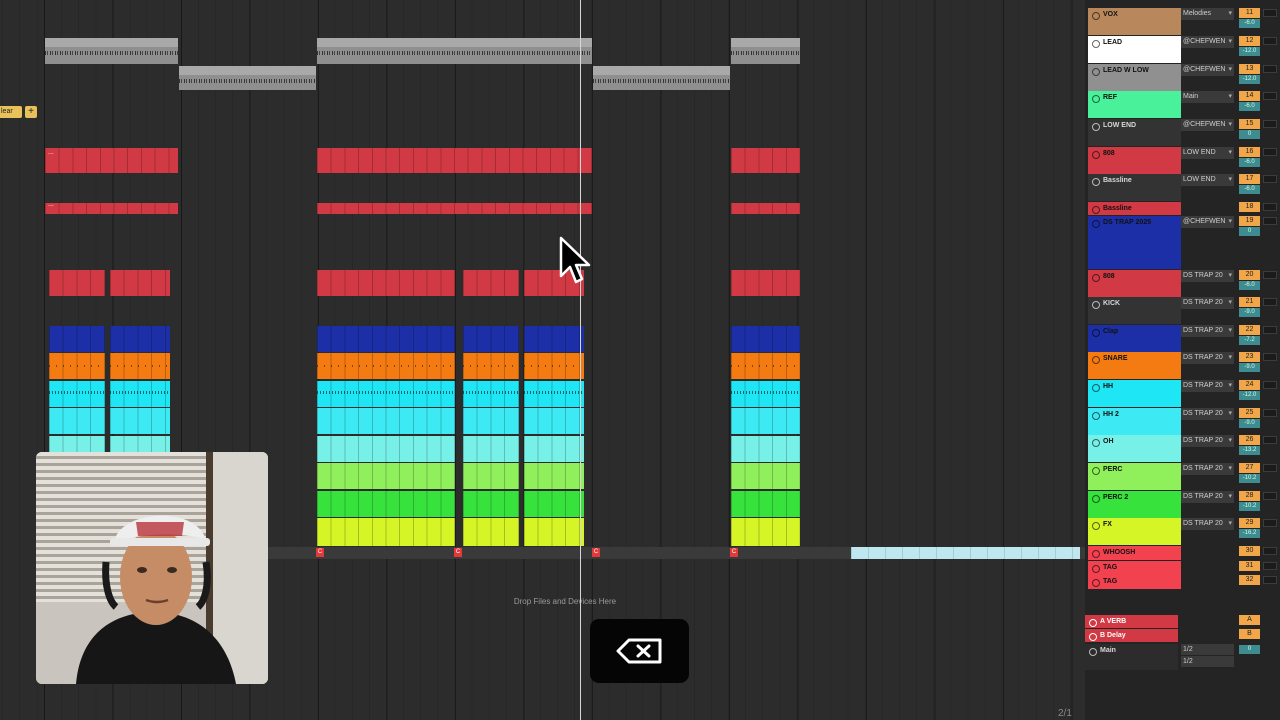 The width and height of the screenshot is (1280, 720). Describe the element at coordinates (1134, 476) in the screenshot. I see `track-name-header: PERC` at that location.